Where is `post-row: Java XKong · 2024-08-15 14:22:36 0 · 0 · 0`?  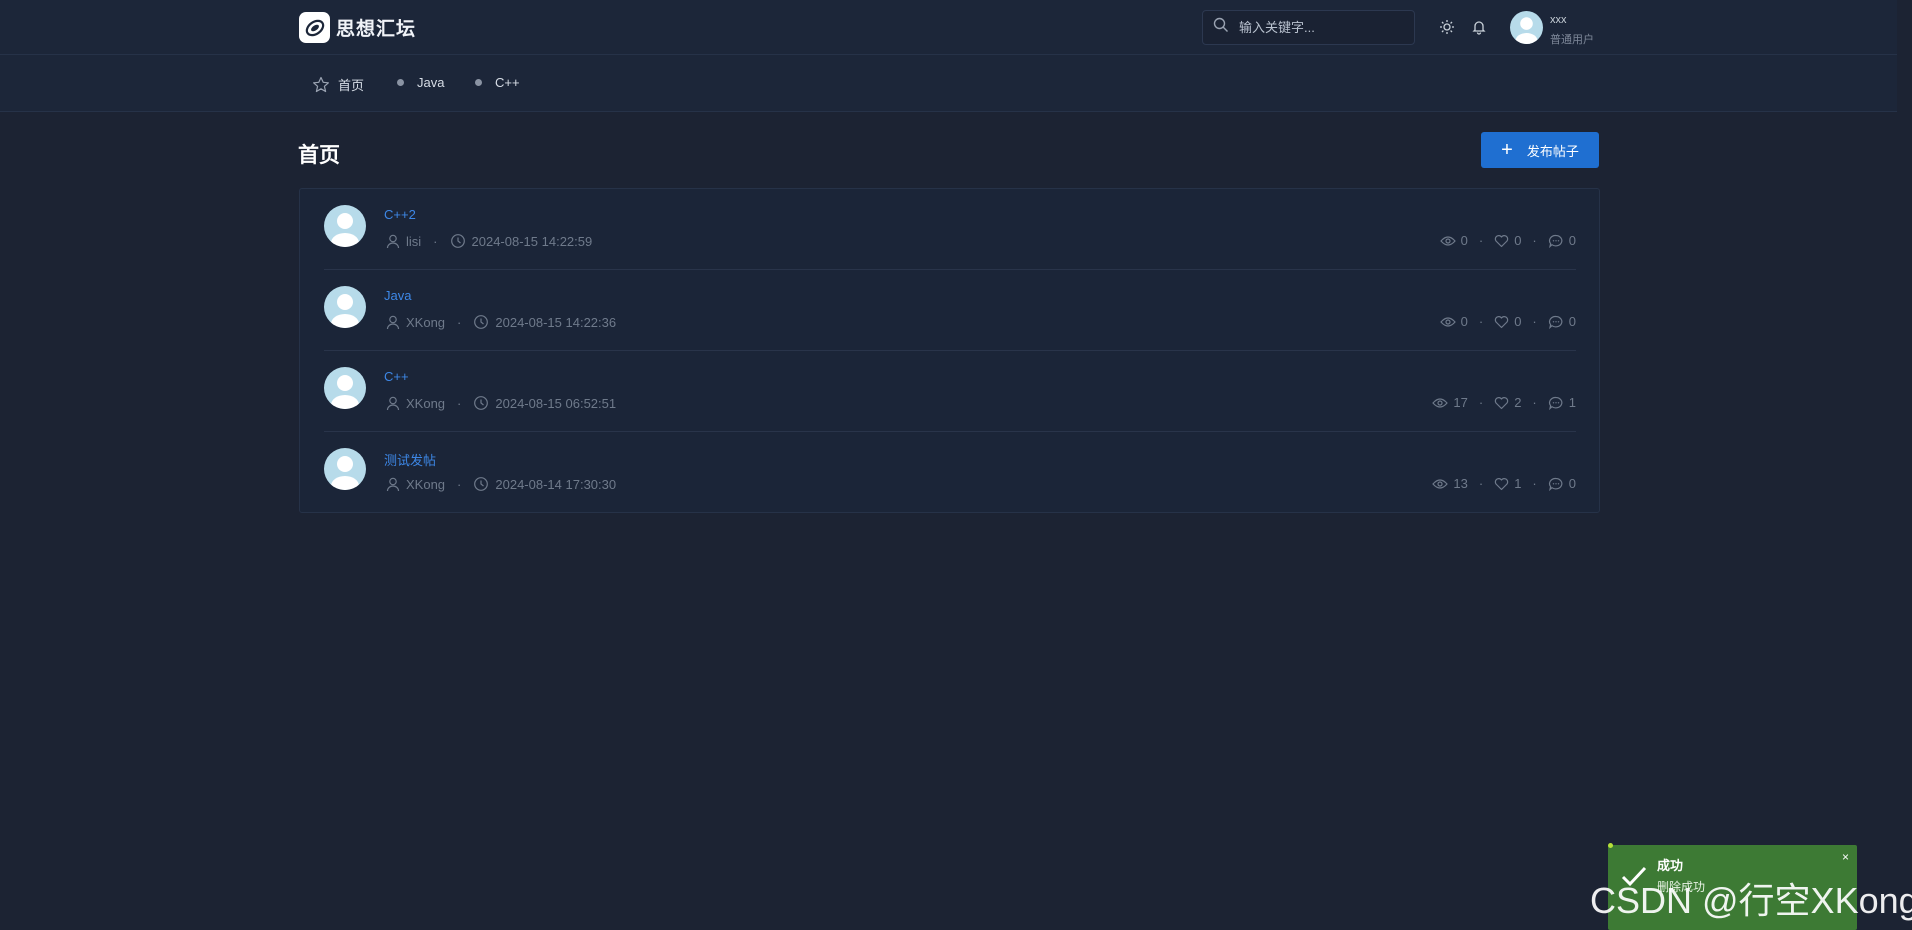 post-row: Java XKong · 2024-08-15 14:22:36 0 · 0 · 0 is located at coordinates (950, 310).